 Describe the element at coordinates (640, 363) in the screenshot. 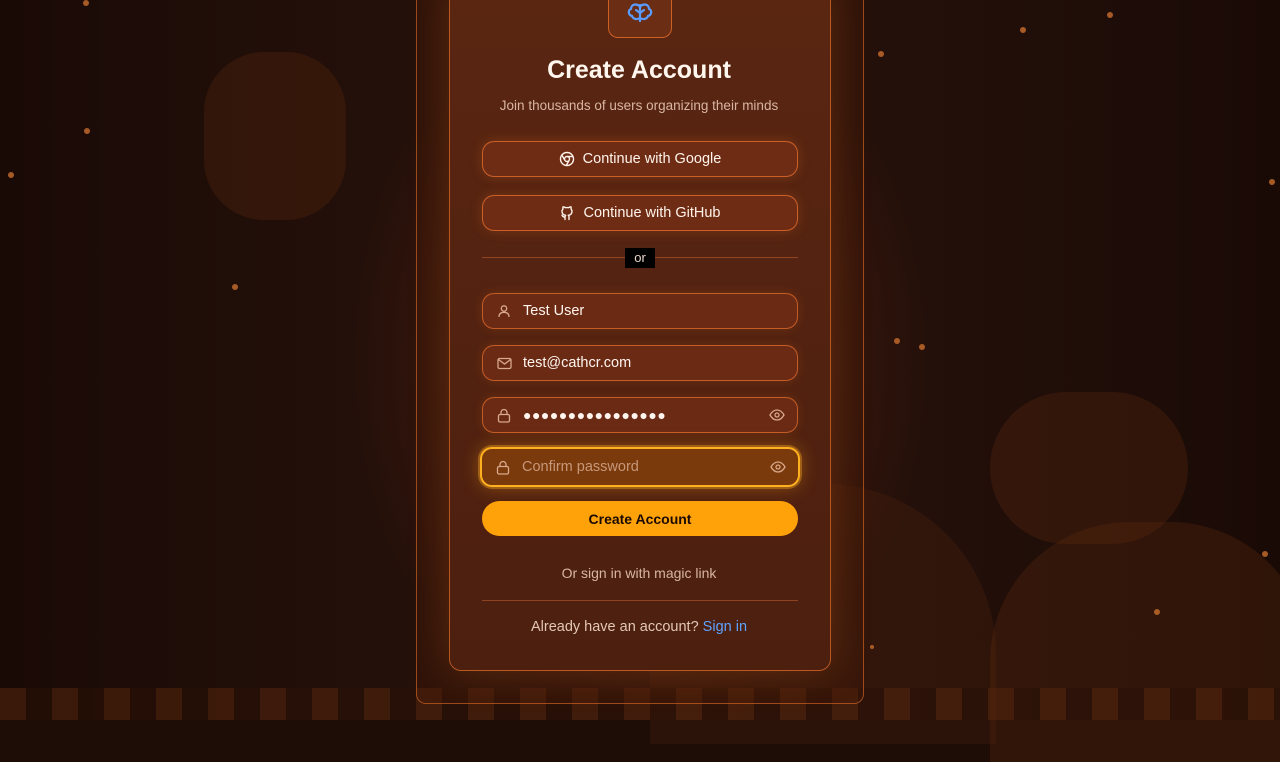

I see `email-field: test@cathcr.com` at that location.